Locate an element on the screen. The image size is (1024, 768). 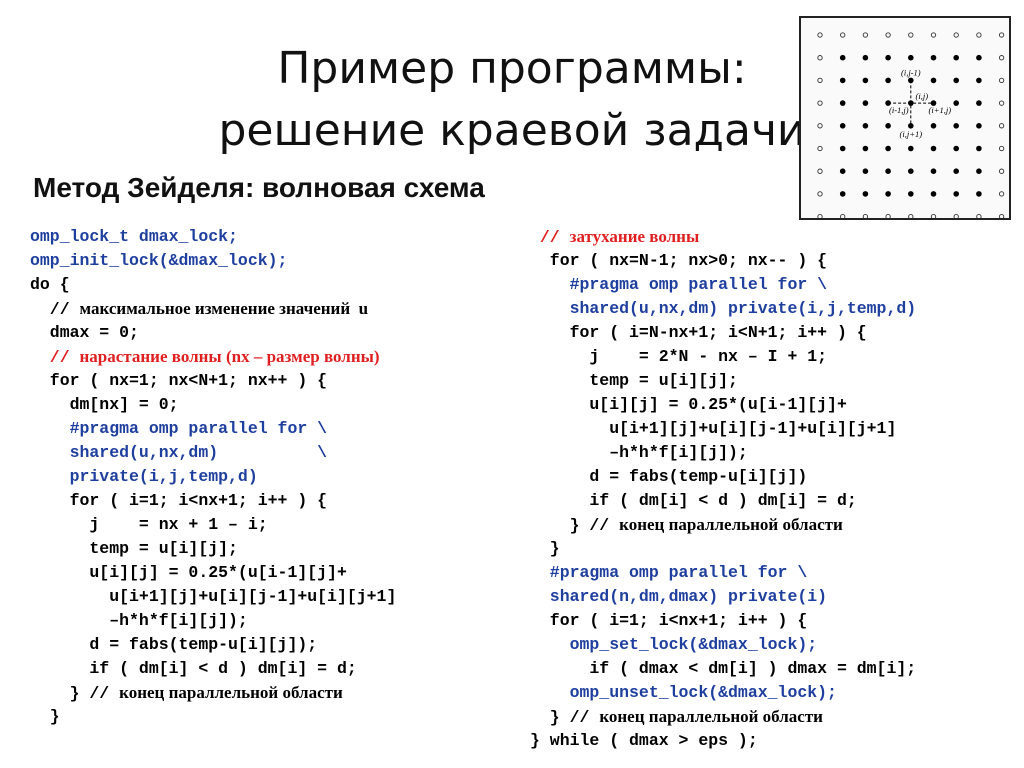
code-text: shared(u,nx,dm) \ is located at coordinates (179, 452).